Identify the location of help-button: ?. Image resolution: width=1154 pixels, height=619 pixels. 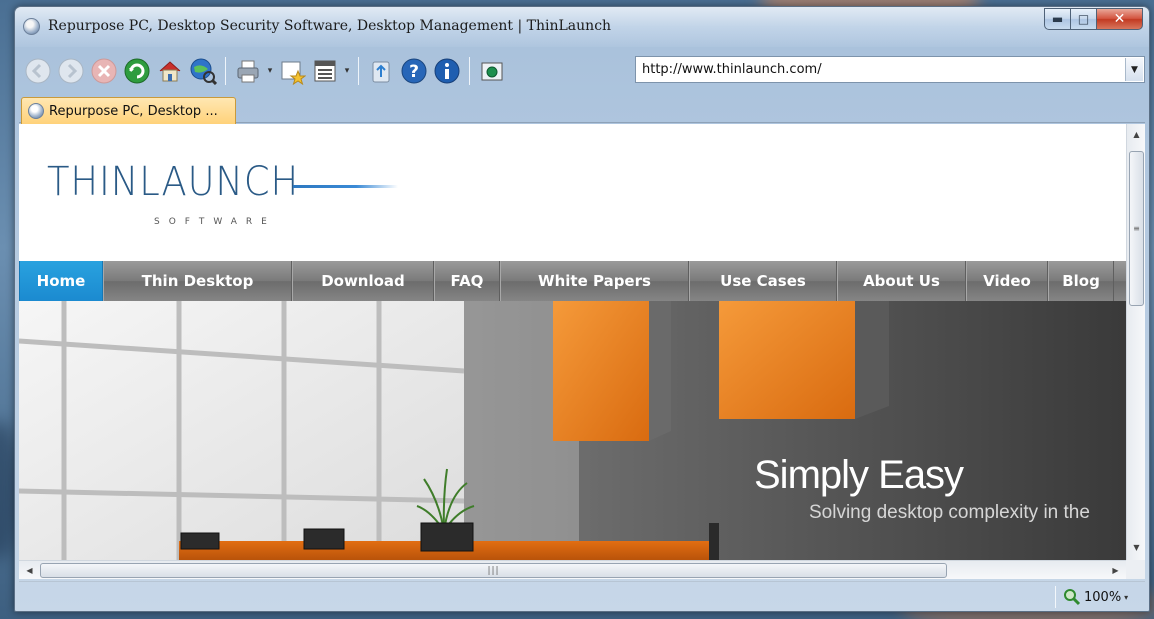
(414, 71).